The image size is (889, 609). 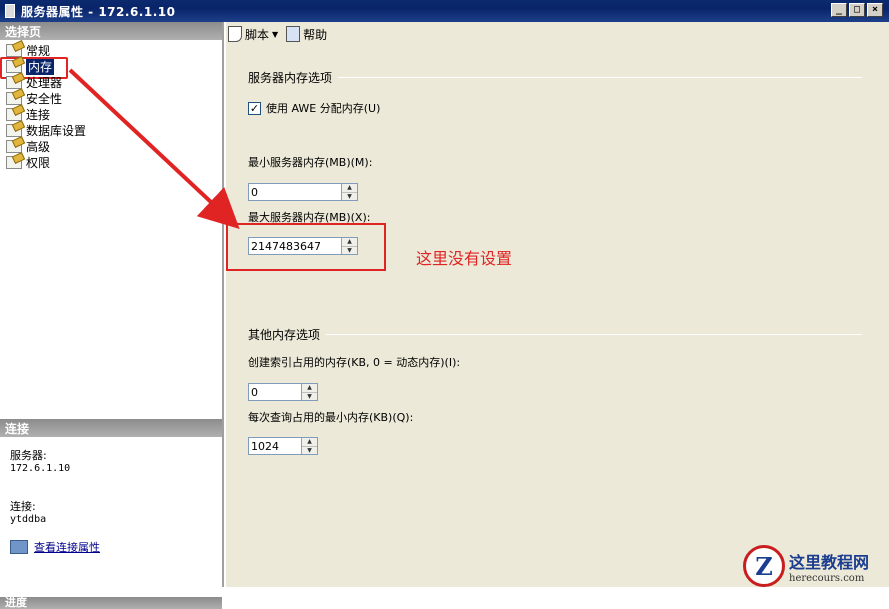 What do you see at coordinates (44, 82) in the screenshot?
I see `page-item-label: 处理器` at bounding box center [44, 82].